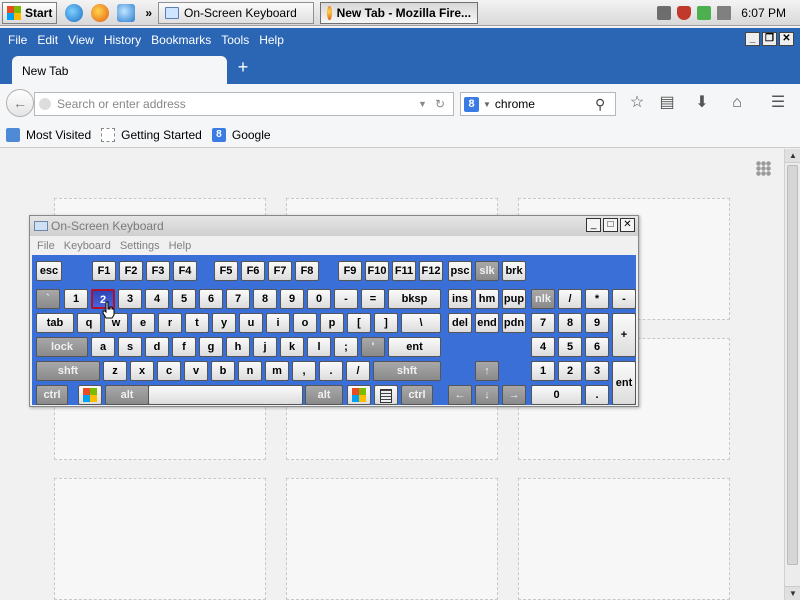 This screenshot has width=800, height=600. Describe the element at coordinates (543, 347) in the screenshot. I see `key-num-4: 4` at that location.